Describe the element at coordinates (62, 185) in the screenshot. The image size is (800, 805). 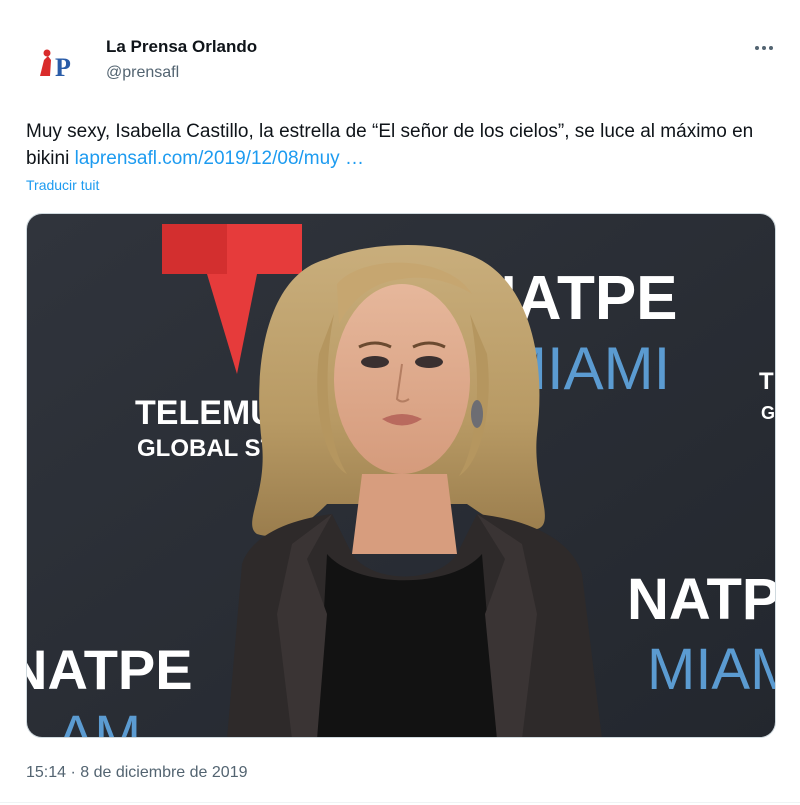
I see `translate-tweet-link: Traducir tuit` at that location.